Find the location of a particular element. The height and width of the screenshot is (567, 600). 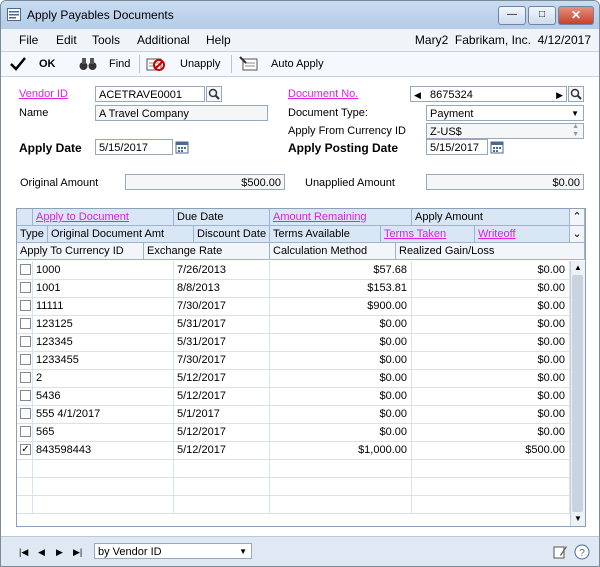

document-type-select: Payment ▼ is located at coordinates (505, 113).